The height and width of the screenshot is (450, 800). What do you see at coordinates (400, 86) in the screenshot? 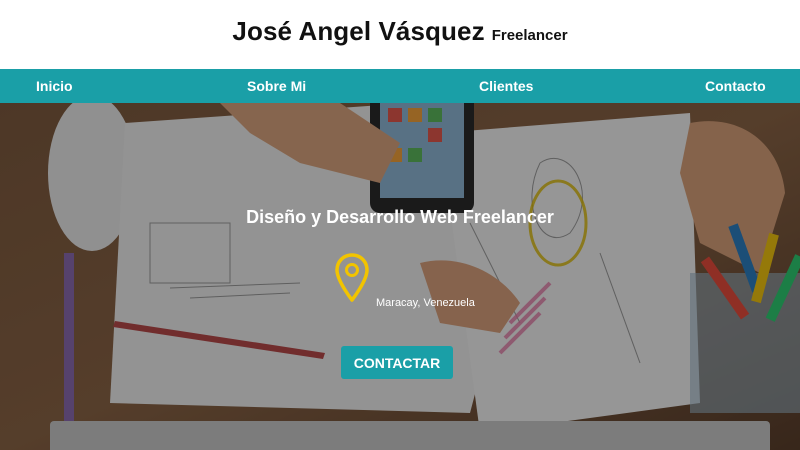
I see `main-nav: Inicio Sobre Mi Clientes Contacto` at bounding box center [400, 86].